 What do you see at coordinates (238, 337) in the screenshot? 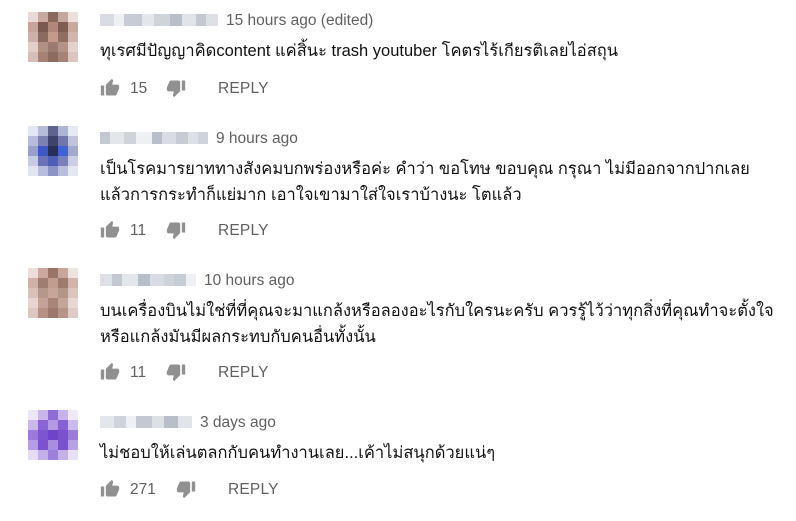
I see `comment-text-line: หรือแกล้งมันมีผลกระทบกับคนอื่นทั้งนั้น` at bounding box center [238, 337].